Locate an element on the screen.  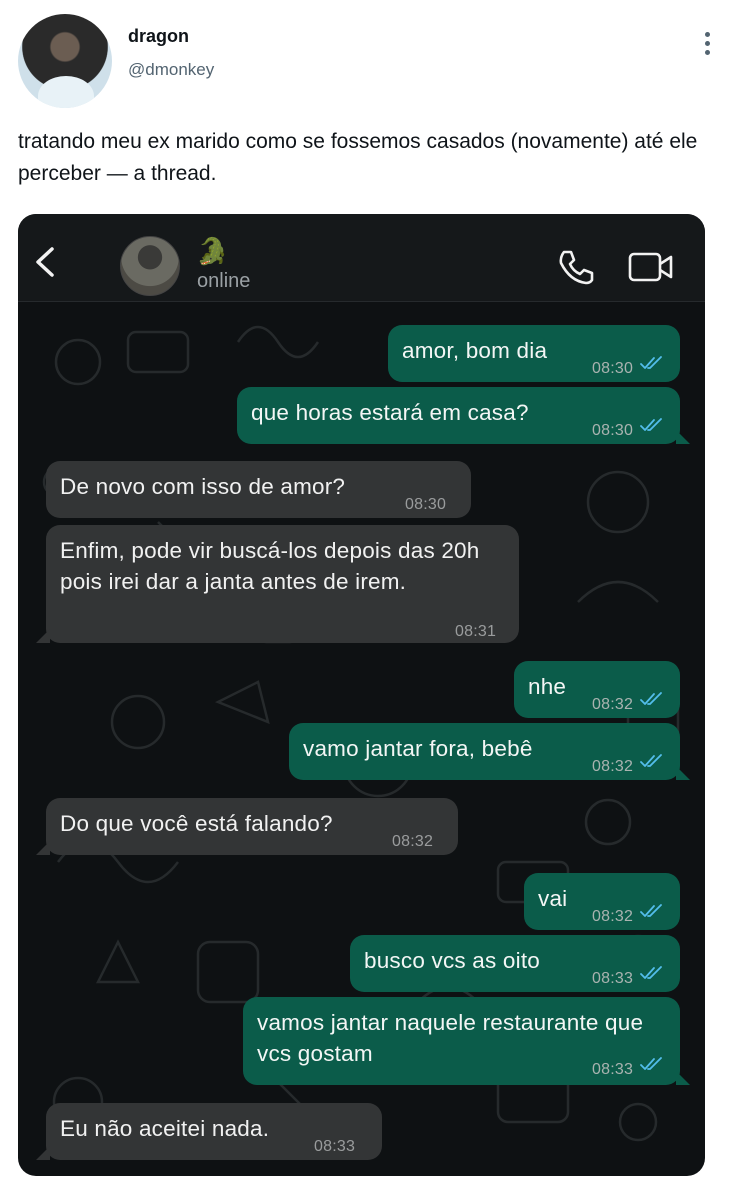
outgoing-message: vai 08:32 is located at coordinates (602, 901).